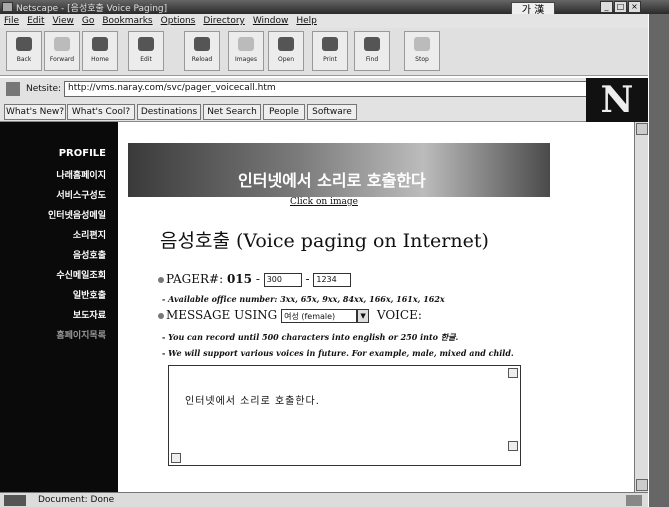 This screenshot has width=669, height=507. What do you see at coordinates (223, 21) in the screenshot?
I see `menu-directory: Directory` at bounding box center [223, 21].